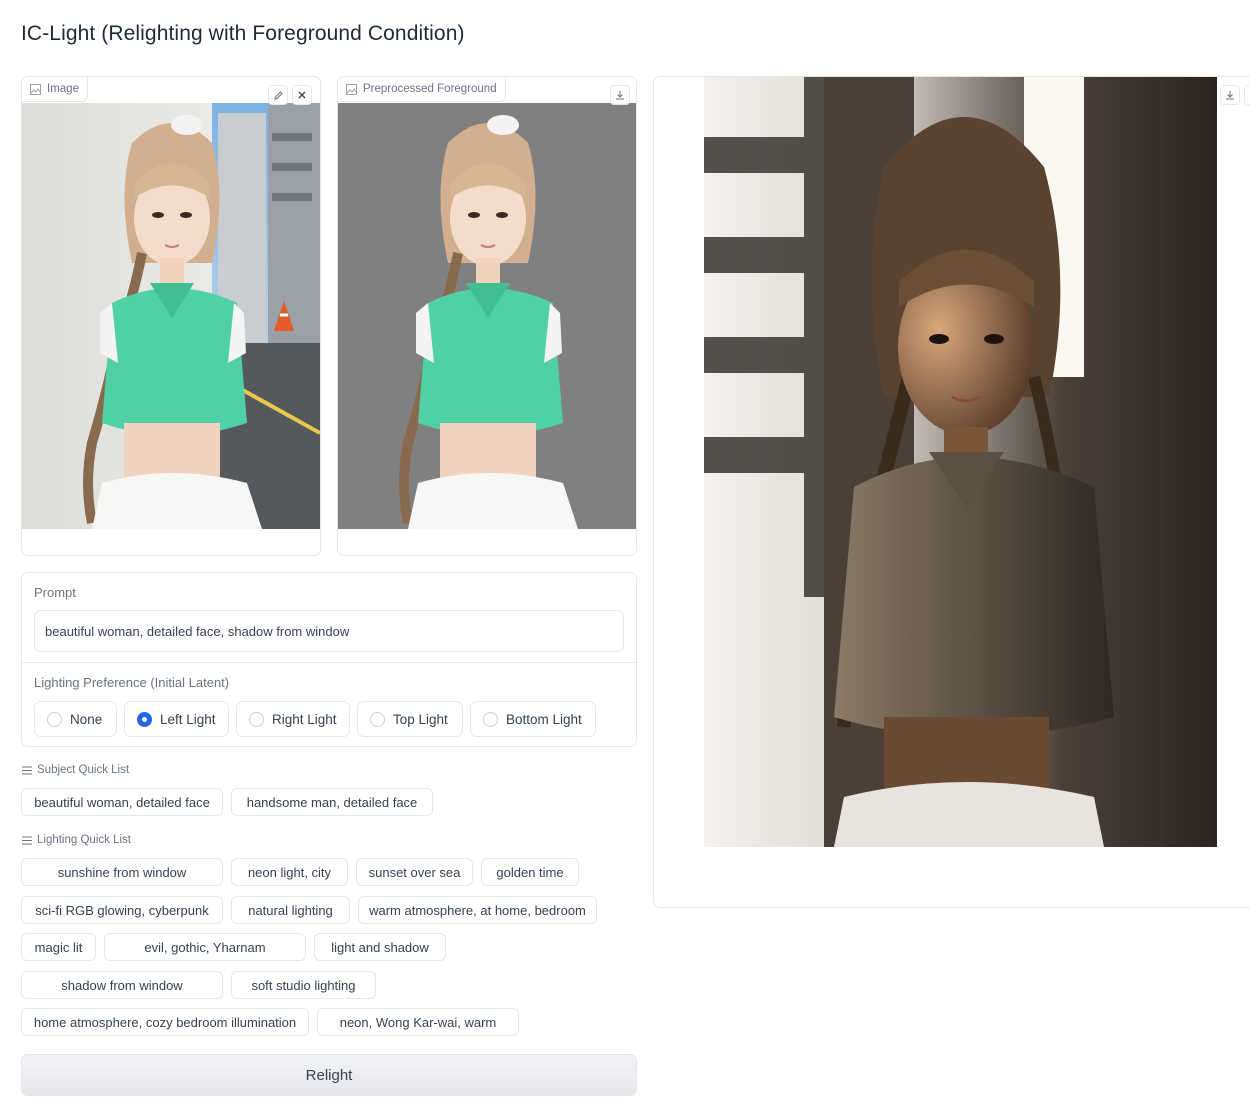  I want to click on divider, so click(329, 662).